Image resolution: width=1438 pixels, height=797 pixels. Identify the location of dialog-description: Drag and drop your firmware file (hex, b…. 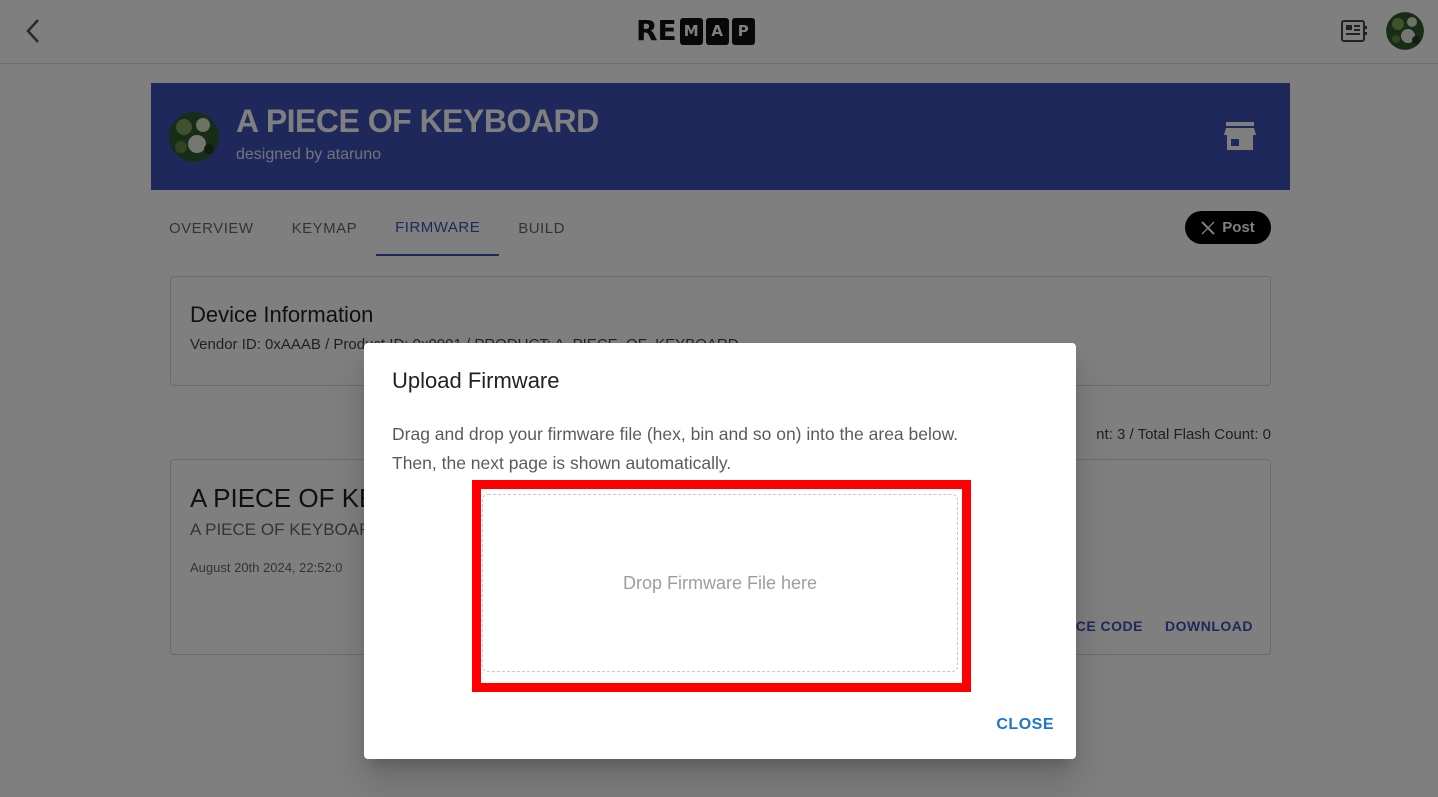
(722, 449).